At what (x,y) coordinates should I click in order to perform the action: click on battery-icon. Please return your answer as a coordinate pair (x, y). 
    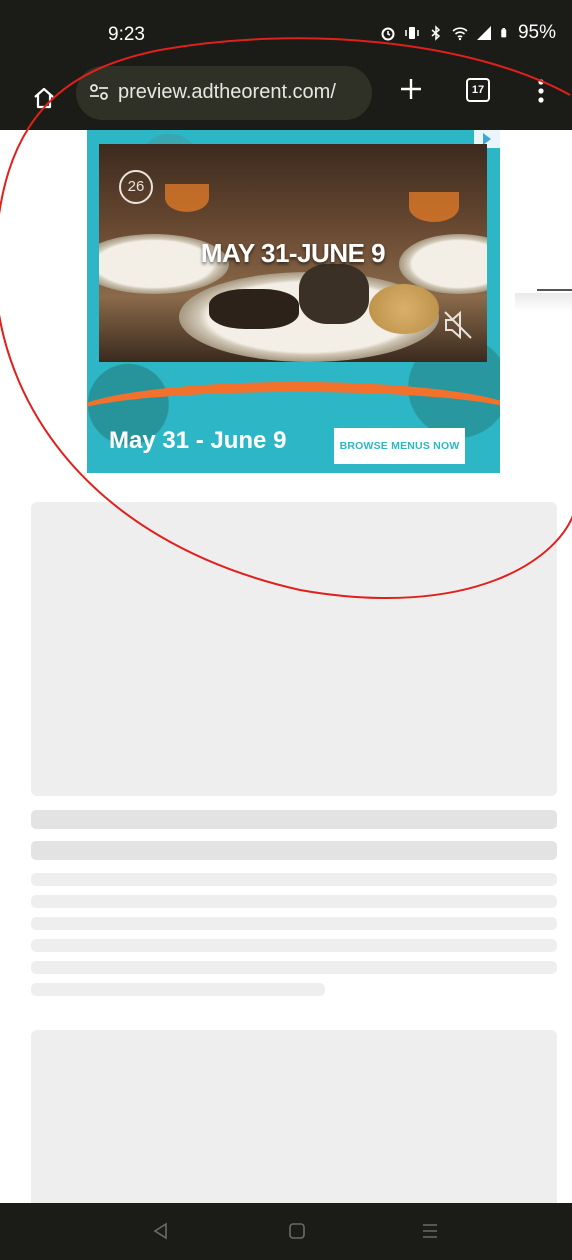
    Looking at the image, I should click on (504, 33).